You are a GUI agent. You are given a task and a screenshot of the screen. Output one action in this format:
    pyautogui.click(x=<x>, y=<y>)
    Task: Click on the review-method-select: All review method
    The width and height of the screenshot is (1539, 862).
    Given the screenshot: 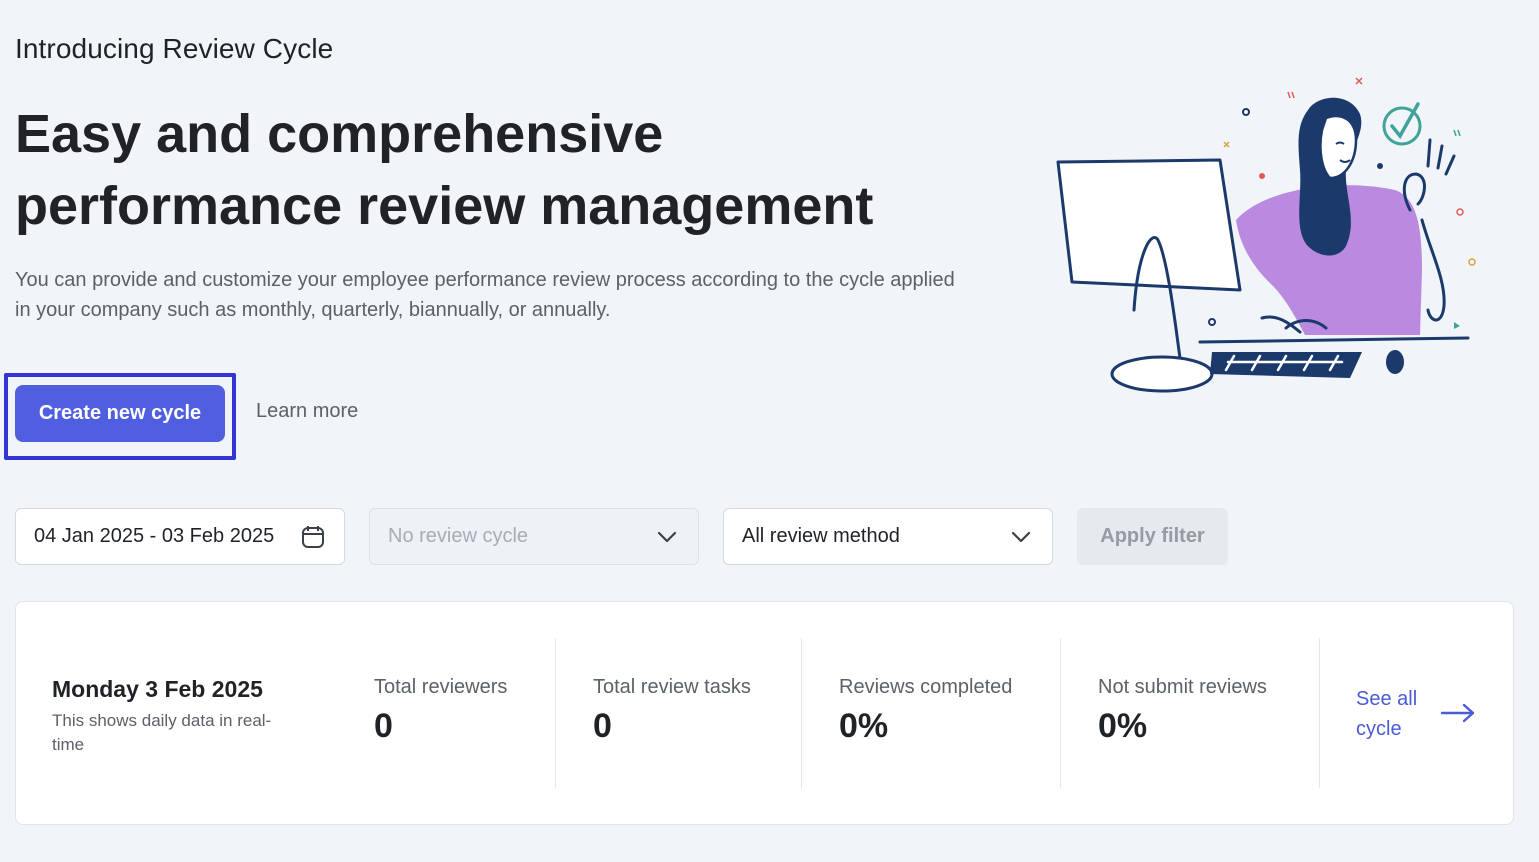 What is the action you would take?
    pyautogui.click(x=888, y=536)
    